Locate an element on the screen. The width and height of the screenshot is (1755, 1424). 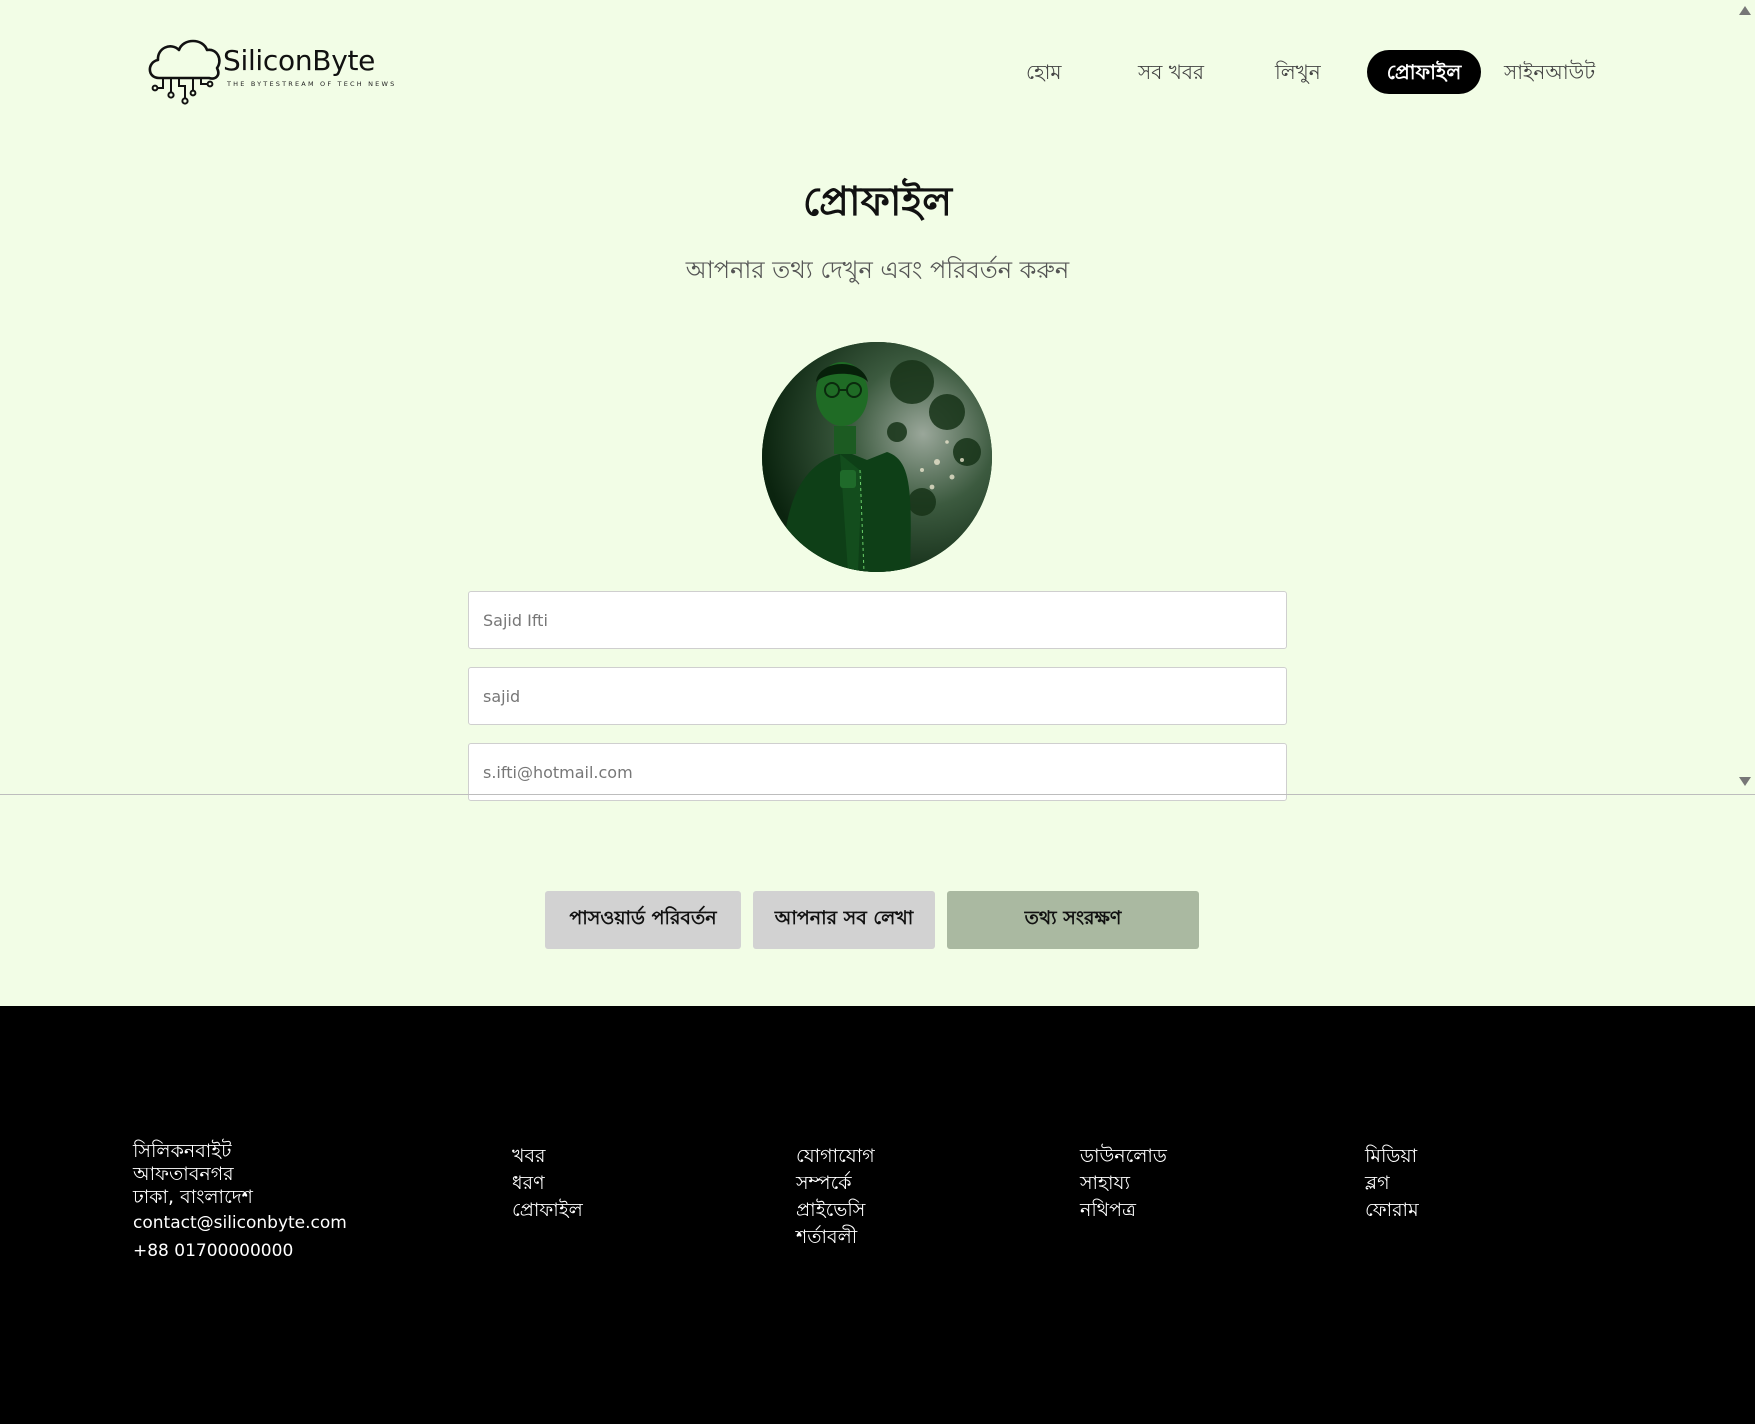
scroll-divider is located at coordinates (877, 794).